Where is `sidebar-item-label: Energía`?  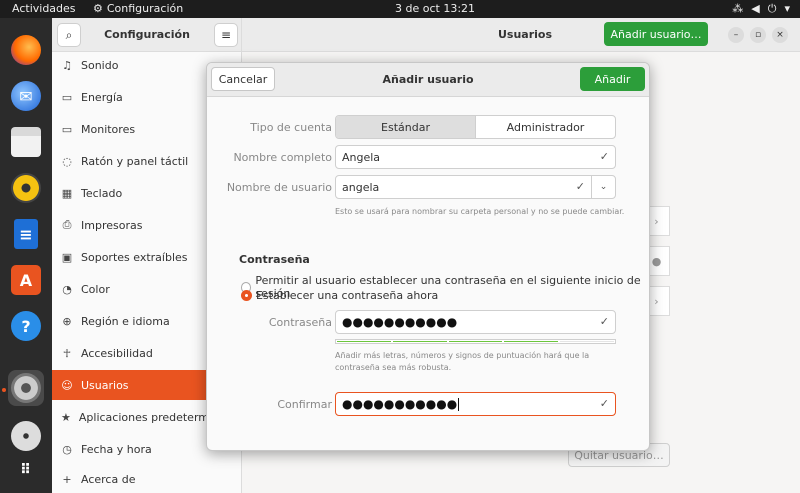
sidebar-item-label: Energía is located at coordinates (102, 97).